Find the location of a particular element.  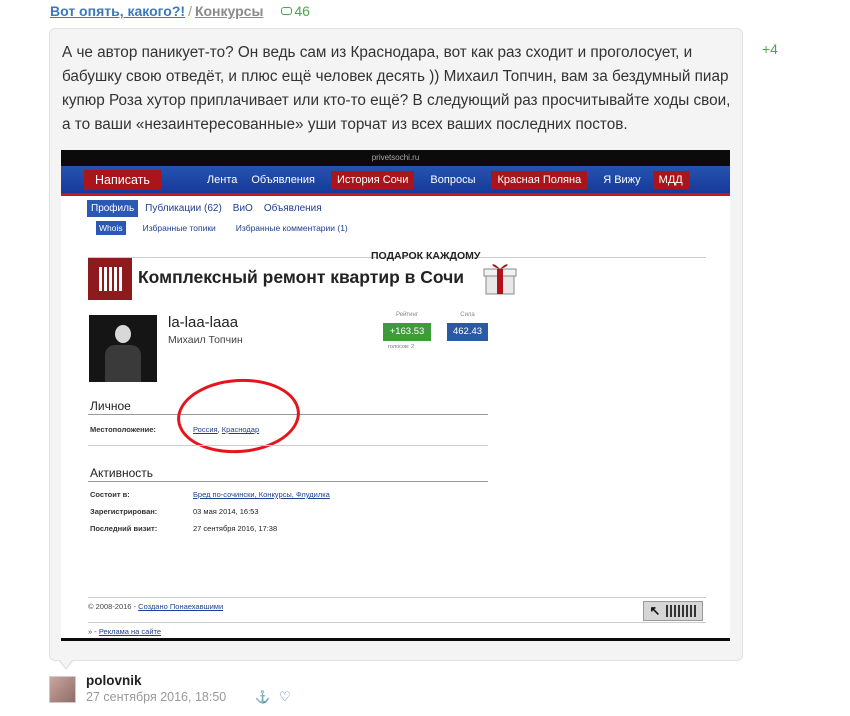

screenshot-subtab: Избранные топики is located at coordinates (179, 228).